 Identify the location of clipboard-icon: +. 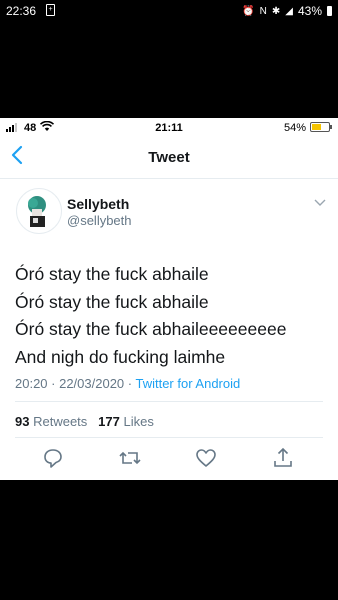
(50, 10).